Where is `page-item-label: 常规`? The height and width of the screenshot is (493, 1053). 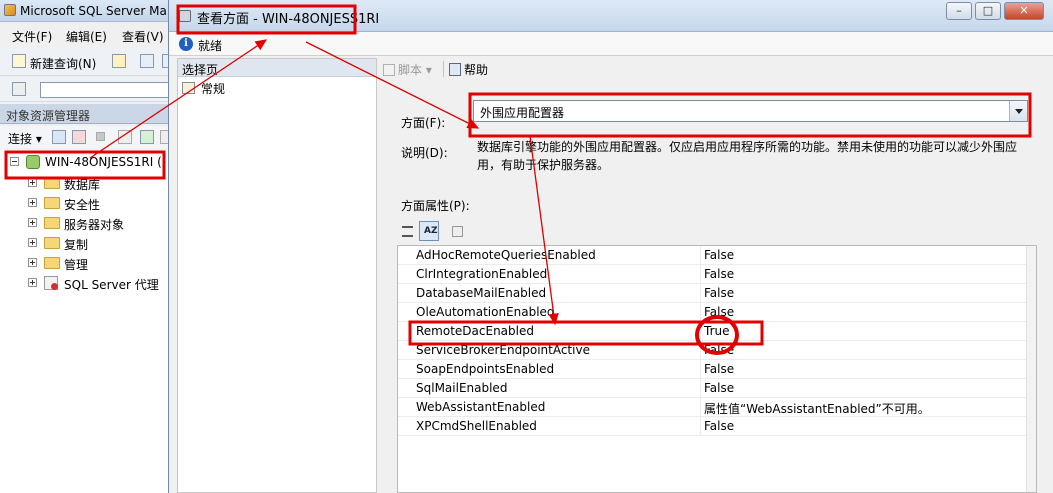 page-item-label: 常规 is located at coordinates (213, 89).